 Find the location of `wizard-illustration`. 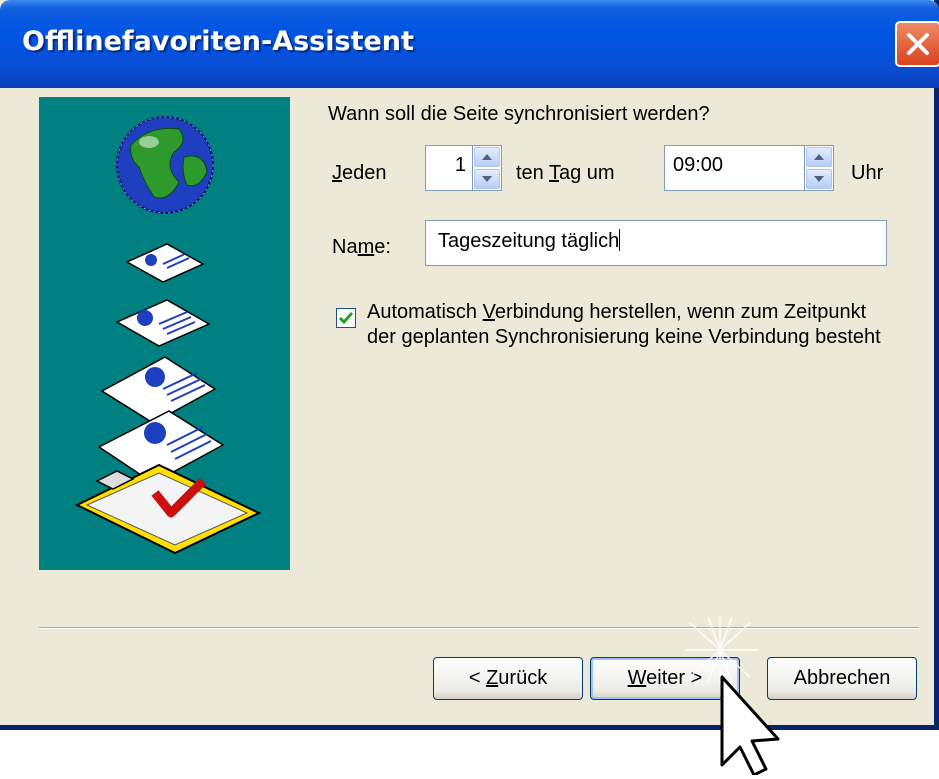

wizard-illustration is located at coordinates (168, 335).